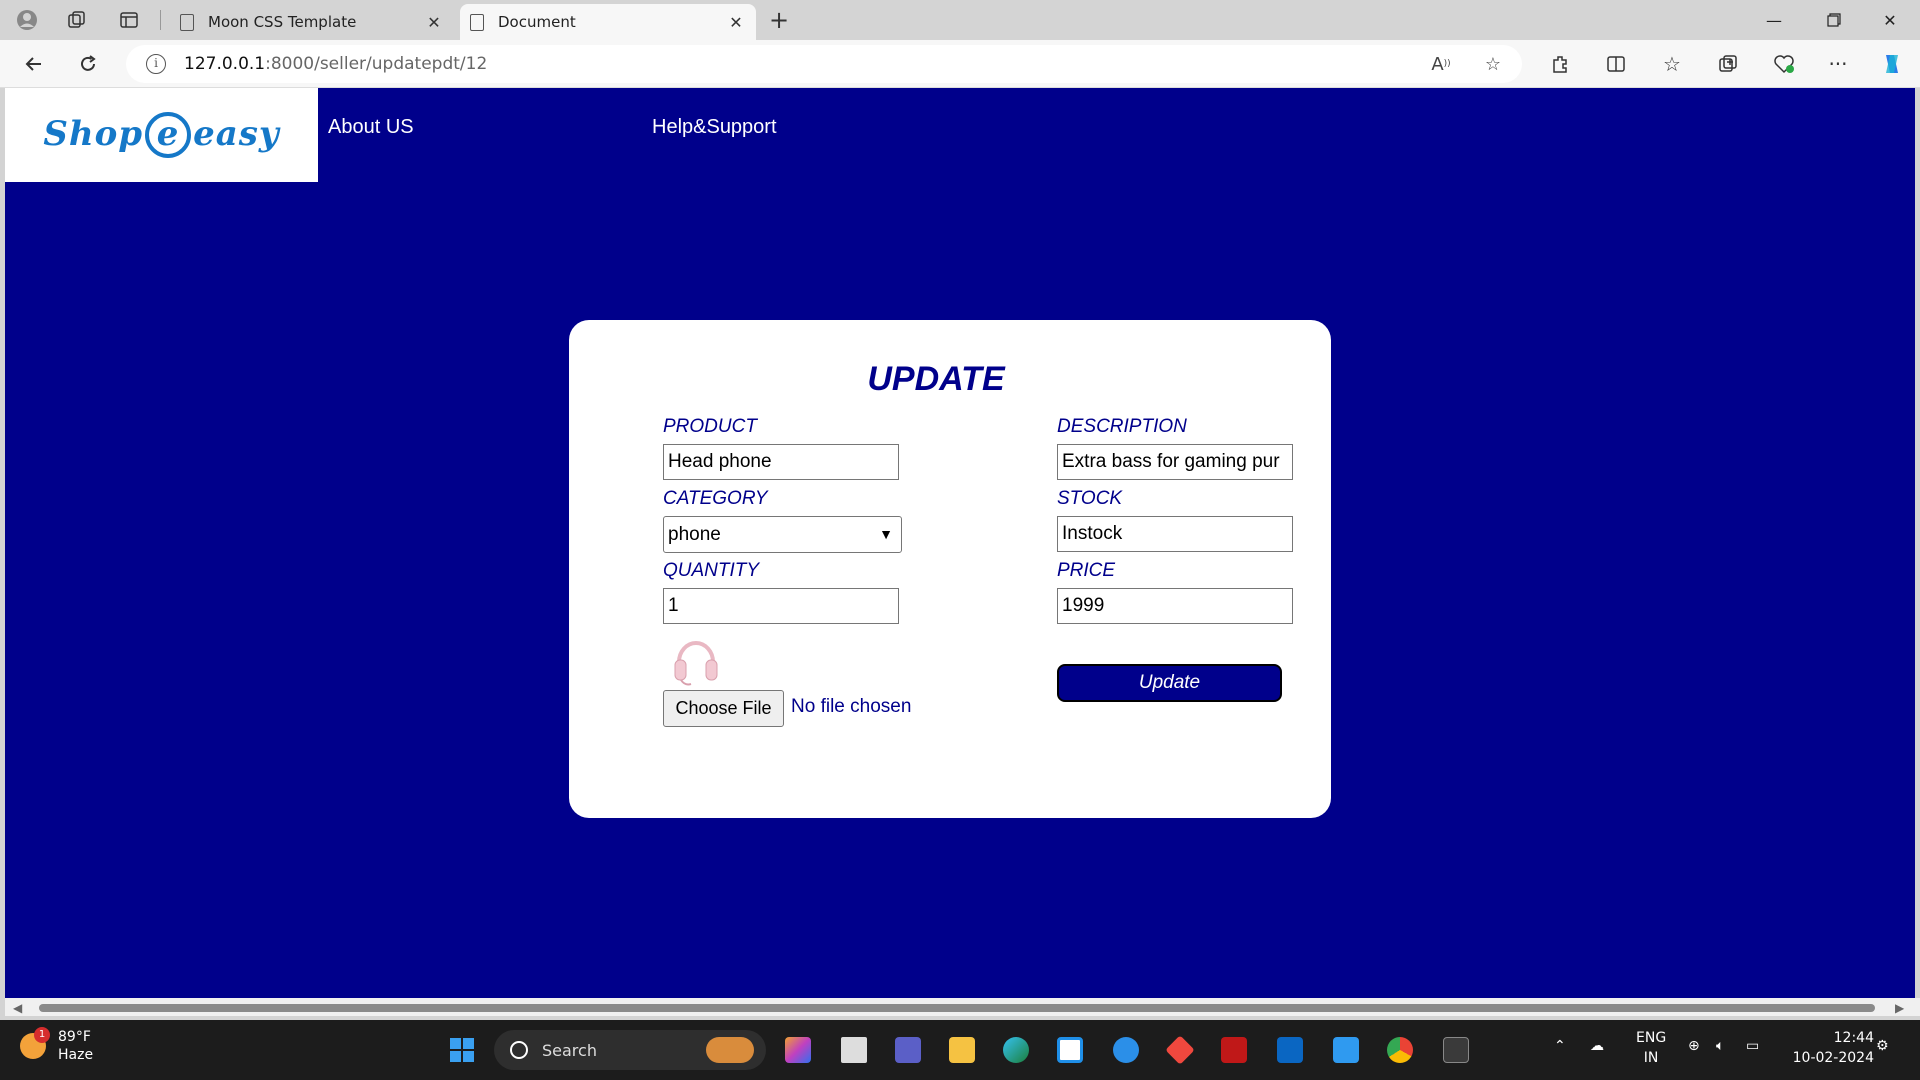  What do you see at coordinates (1175, 606) in the screenshot?
I see `price-input: 1999` at bounding box center [1175, 606].